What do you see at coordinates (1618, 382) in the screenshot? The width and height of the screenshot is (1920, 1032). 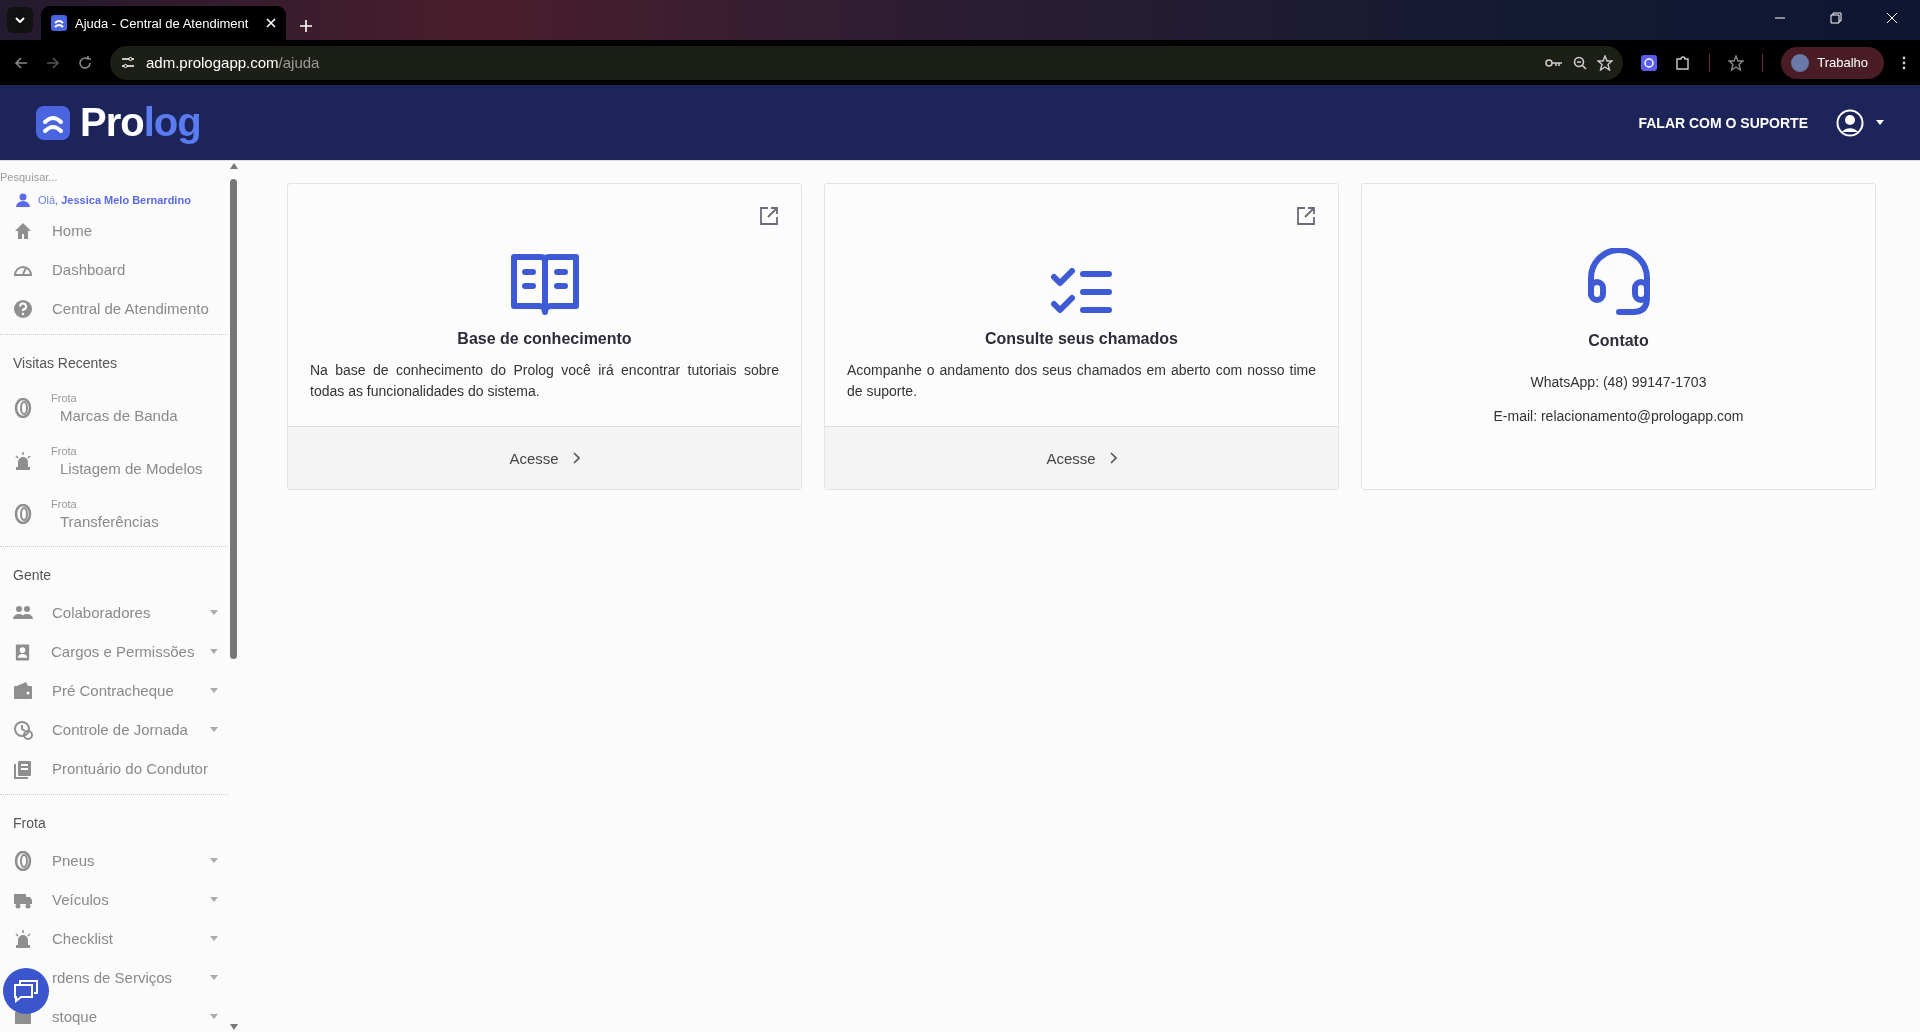 I see `contact-text: WhatsApp: (48) 99147-1703` at bounding box center [1618, 382].